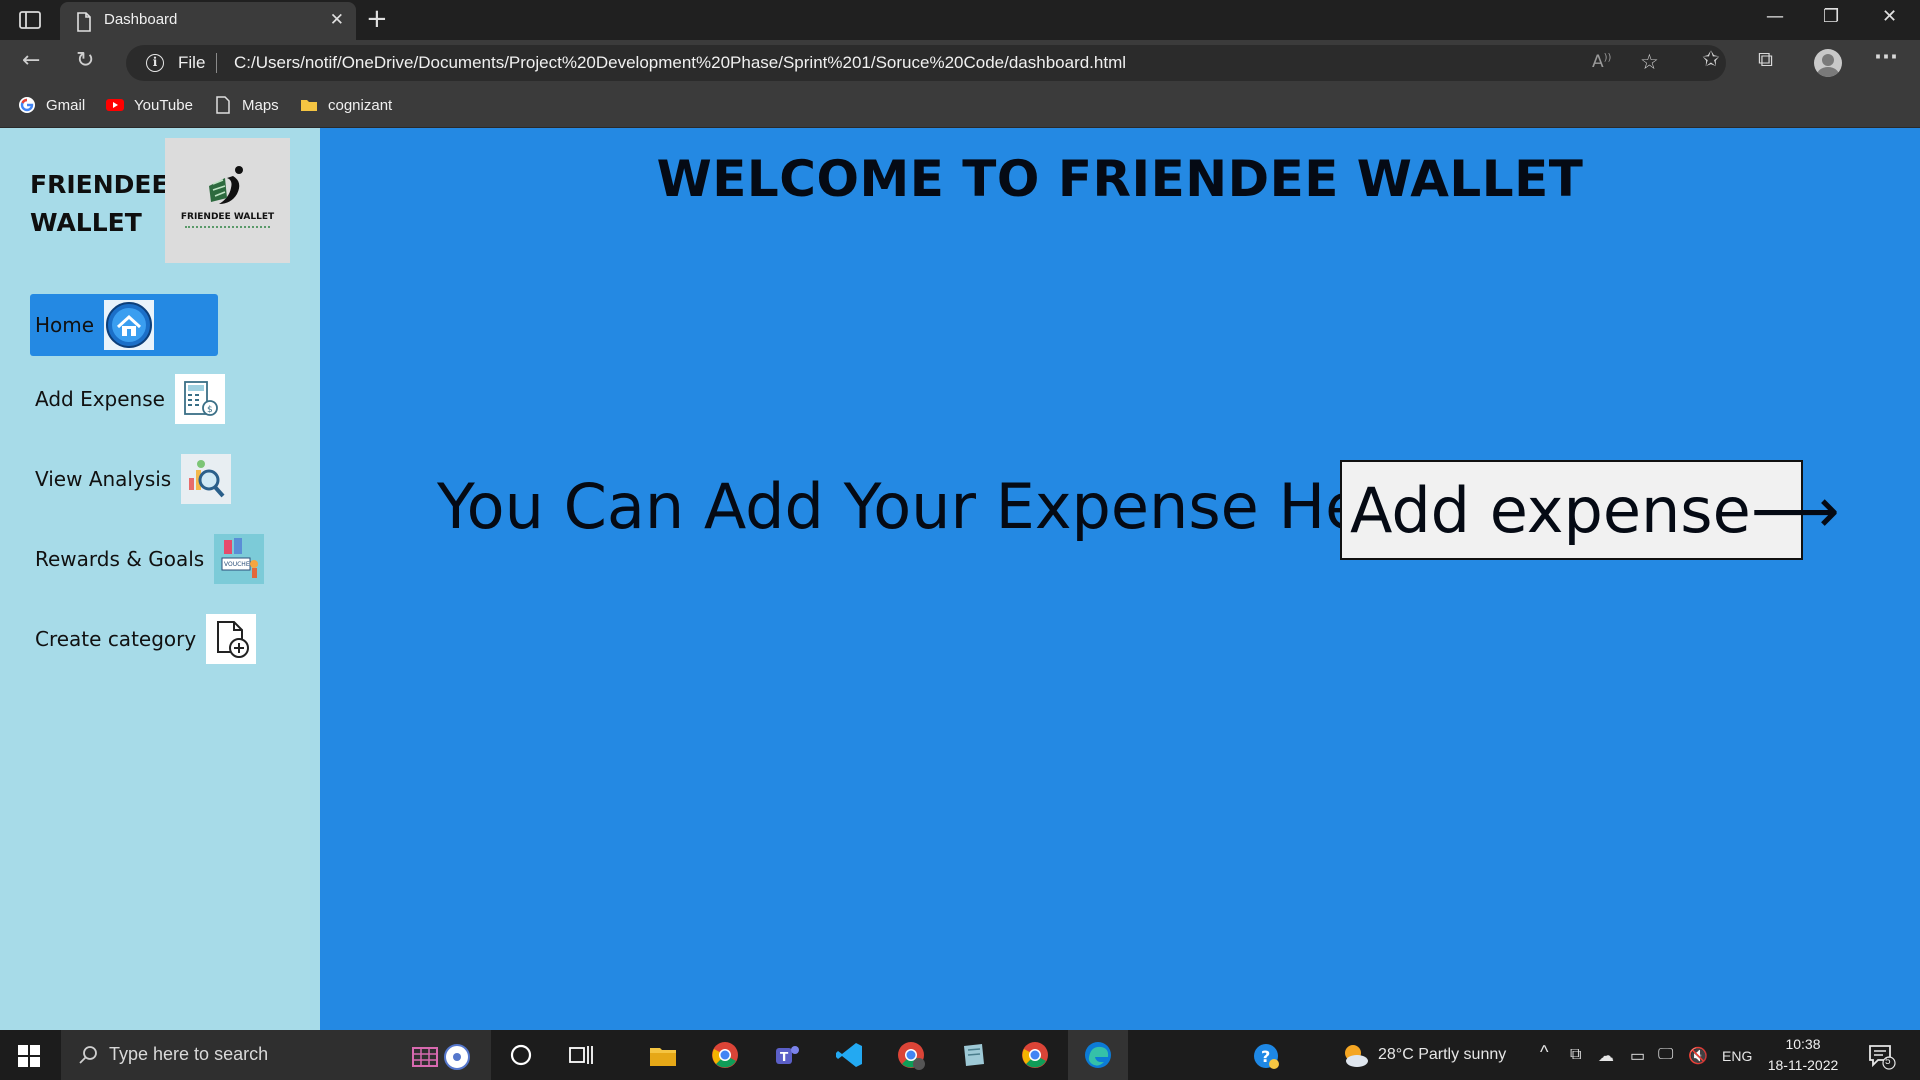 This screenshot has height=1080, width=1920. What do you see at coordinates (973, 1055) in the screenshot?
I see `notes-app-icon` at bounding box center [973, 1055].